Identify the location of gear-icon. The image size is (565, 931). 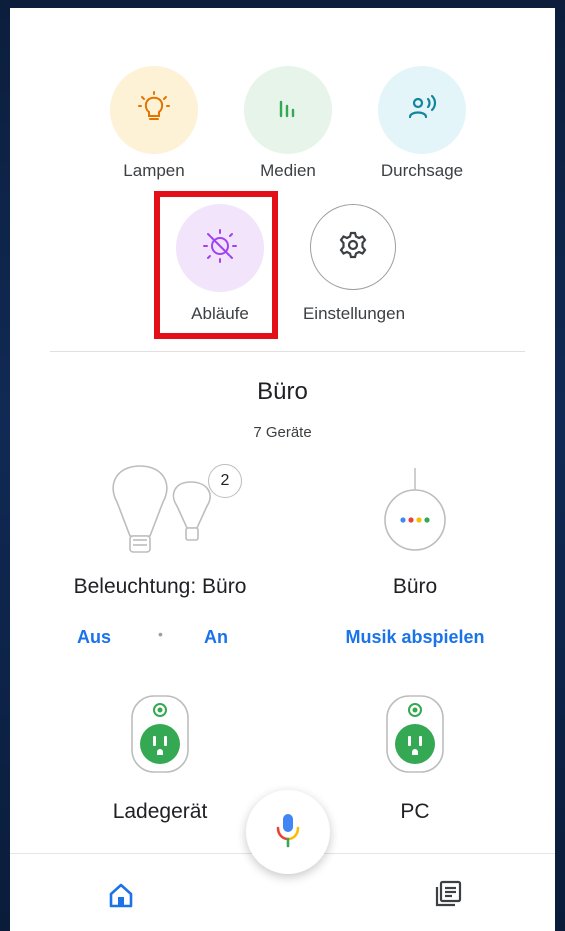
(353, 247).